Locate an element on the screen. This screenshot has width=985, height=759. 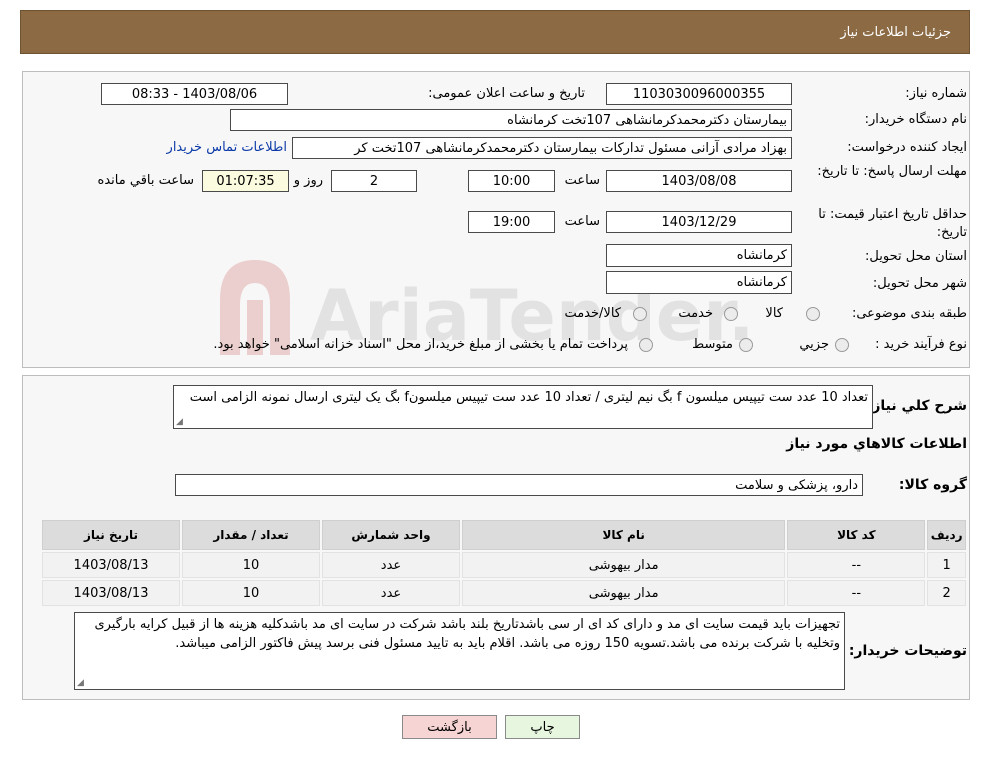
remaining-time-label: ساعت باقي مانده is located at coordinates (145, 180).